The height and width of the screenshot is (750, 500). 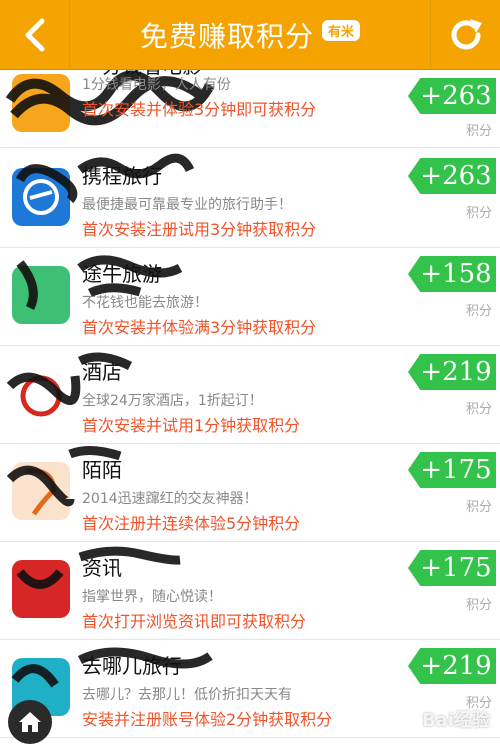 I want to click on app-description: 去哪儿？去那儿！低价折扣天天有, so click(x=187, y=695).